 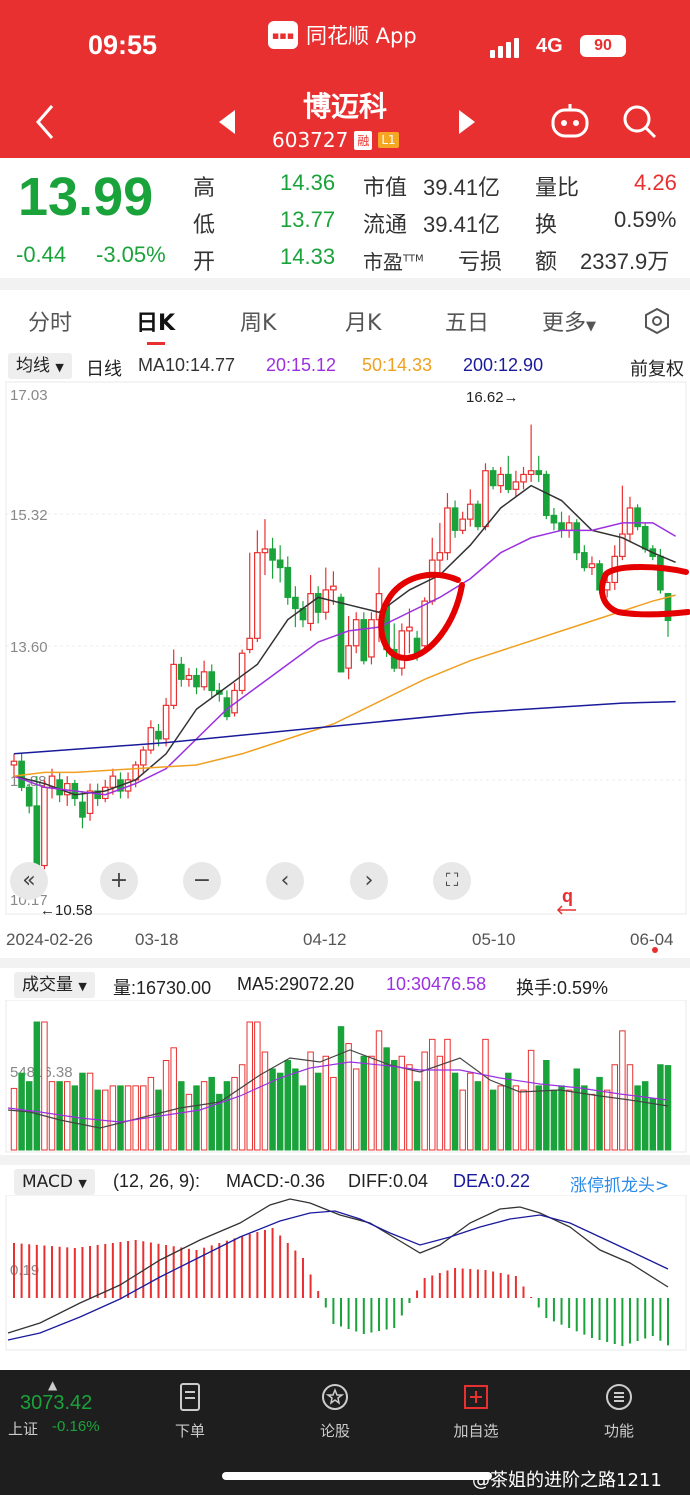 What do you see at coordinates (204, 262) in the screenshot?
I see `open-label: 开` at bounding box center [204, 262].